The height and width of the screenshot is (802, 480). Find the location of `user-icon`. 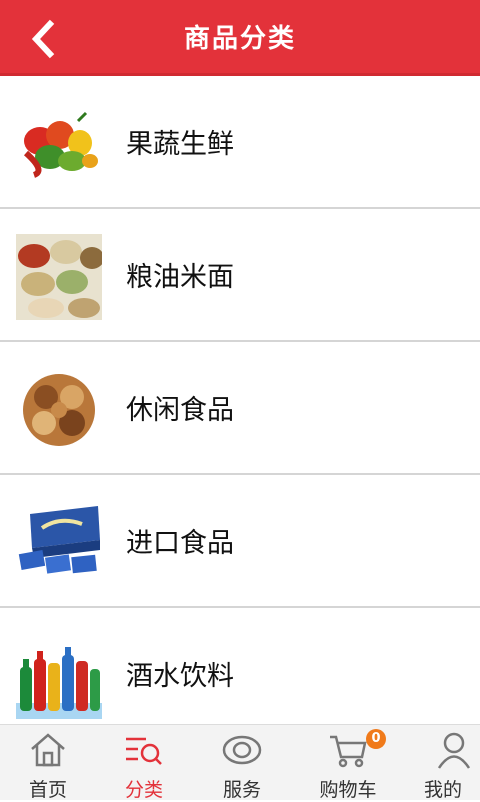

user-icon is located at coordinates (454, 750).